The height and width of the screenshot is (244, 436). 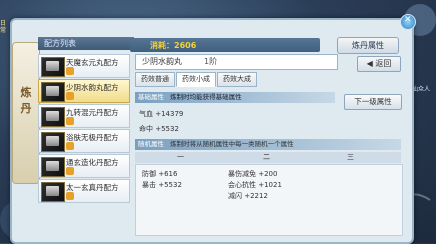 I want to click on quality-tabs: 药效普通 药效小成 药效大成, so click(x=196, y=79).